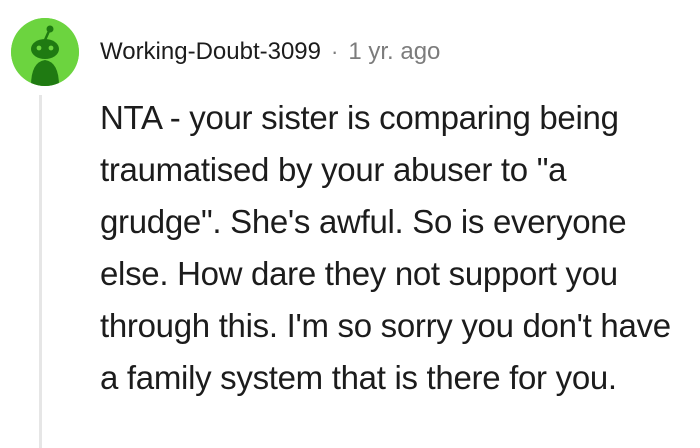 Image resolution: width=700 pixels, height=448 pixels. I want to click on comment-timestamp: 1 yr. ago, so click(394, 52).